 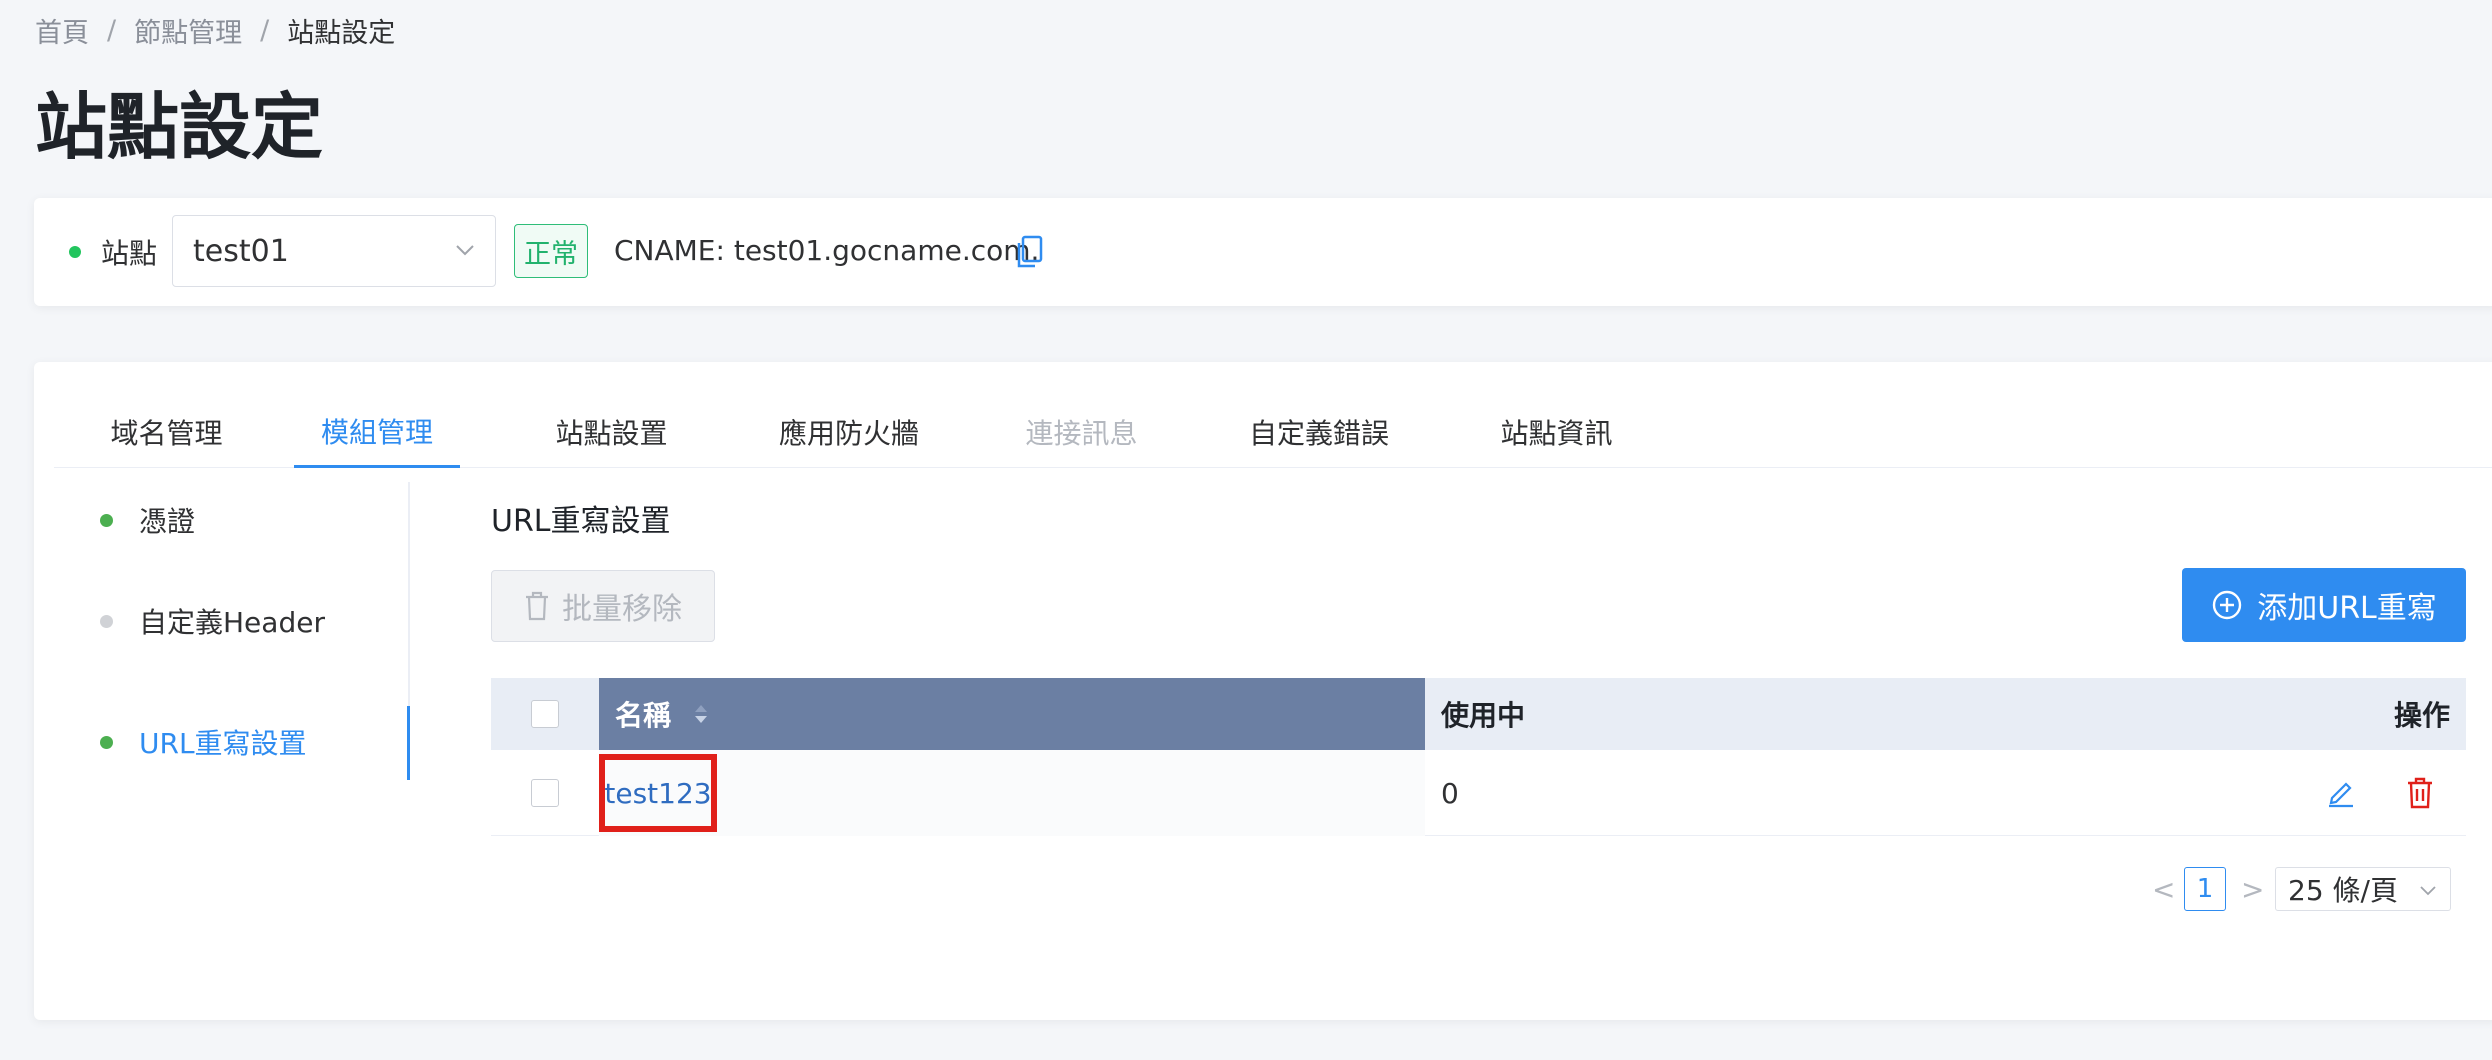 I want to click on breadcrumb-node-mgmt: 節點管理, so click(x=188, y=30).